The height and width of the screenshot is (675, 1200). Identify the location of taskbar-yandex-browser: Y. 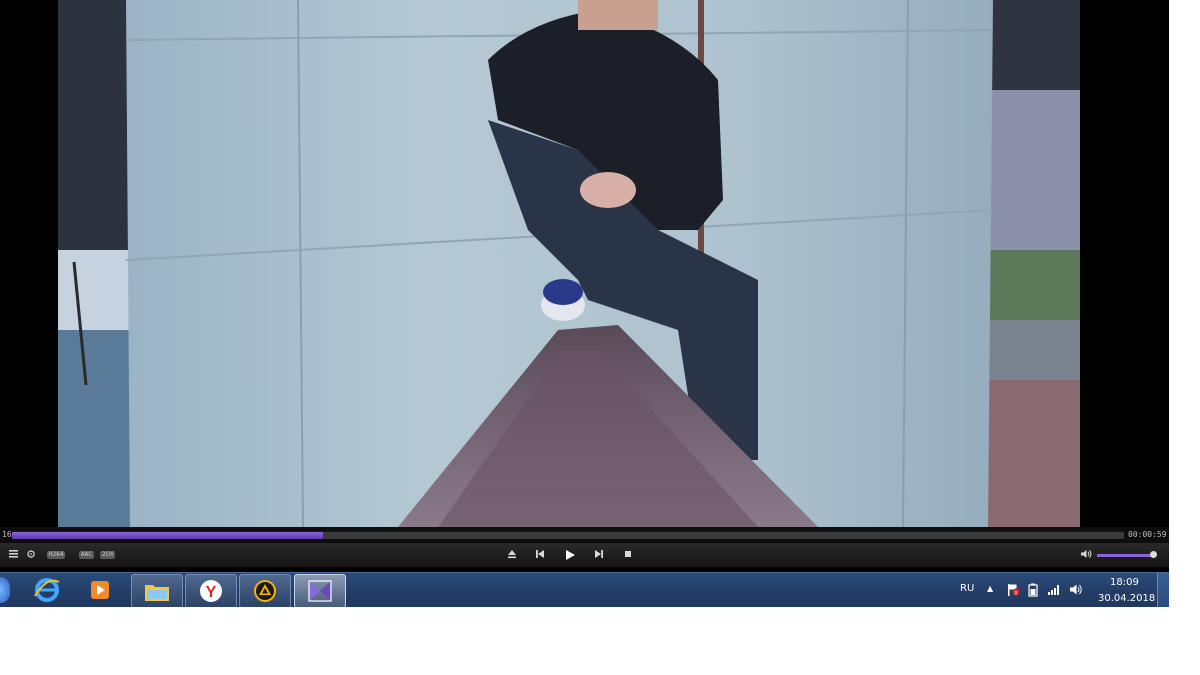
(211, 590).